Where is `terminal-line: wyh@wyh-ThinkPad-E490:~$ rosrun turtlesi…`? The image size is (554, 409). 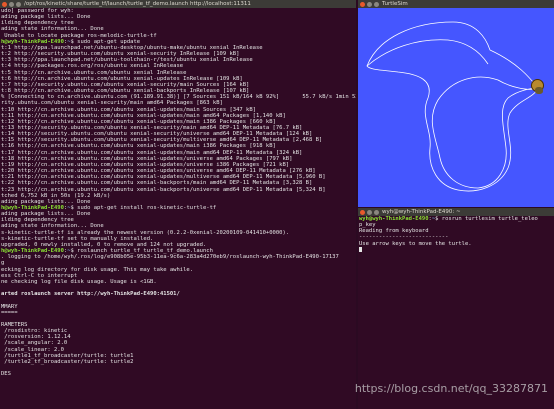 terminal-line: wyh@wyh-ThinkPad-E490:~$ rosrun turtlesi… is located at coordinates (456, 219).